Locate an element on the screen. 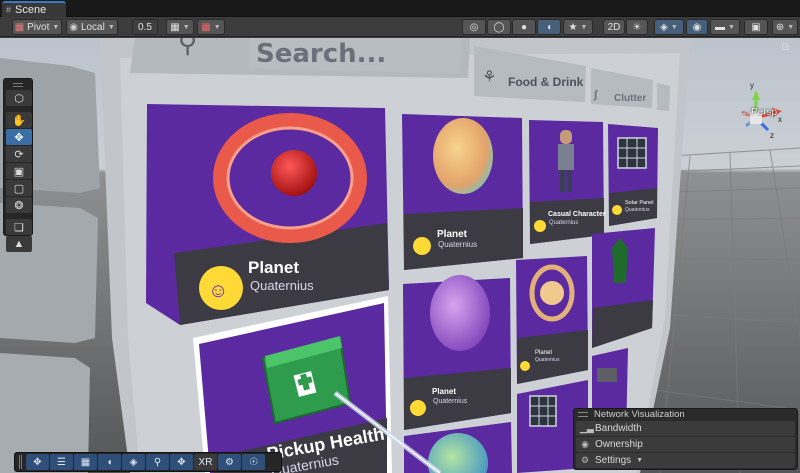 The image size is (800, 473). settings-label: Settings is located at coordinates (613, 460).